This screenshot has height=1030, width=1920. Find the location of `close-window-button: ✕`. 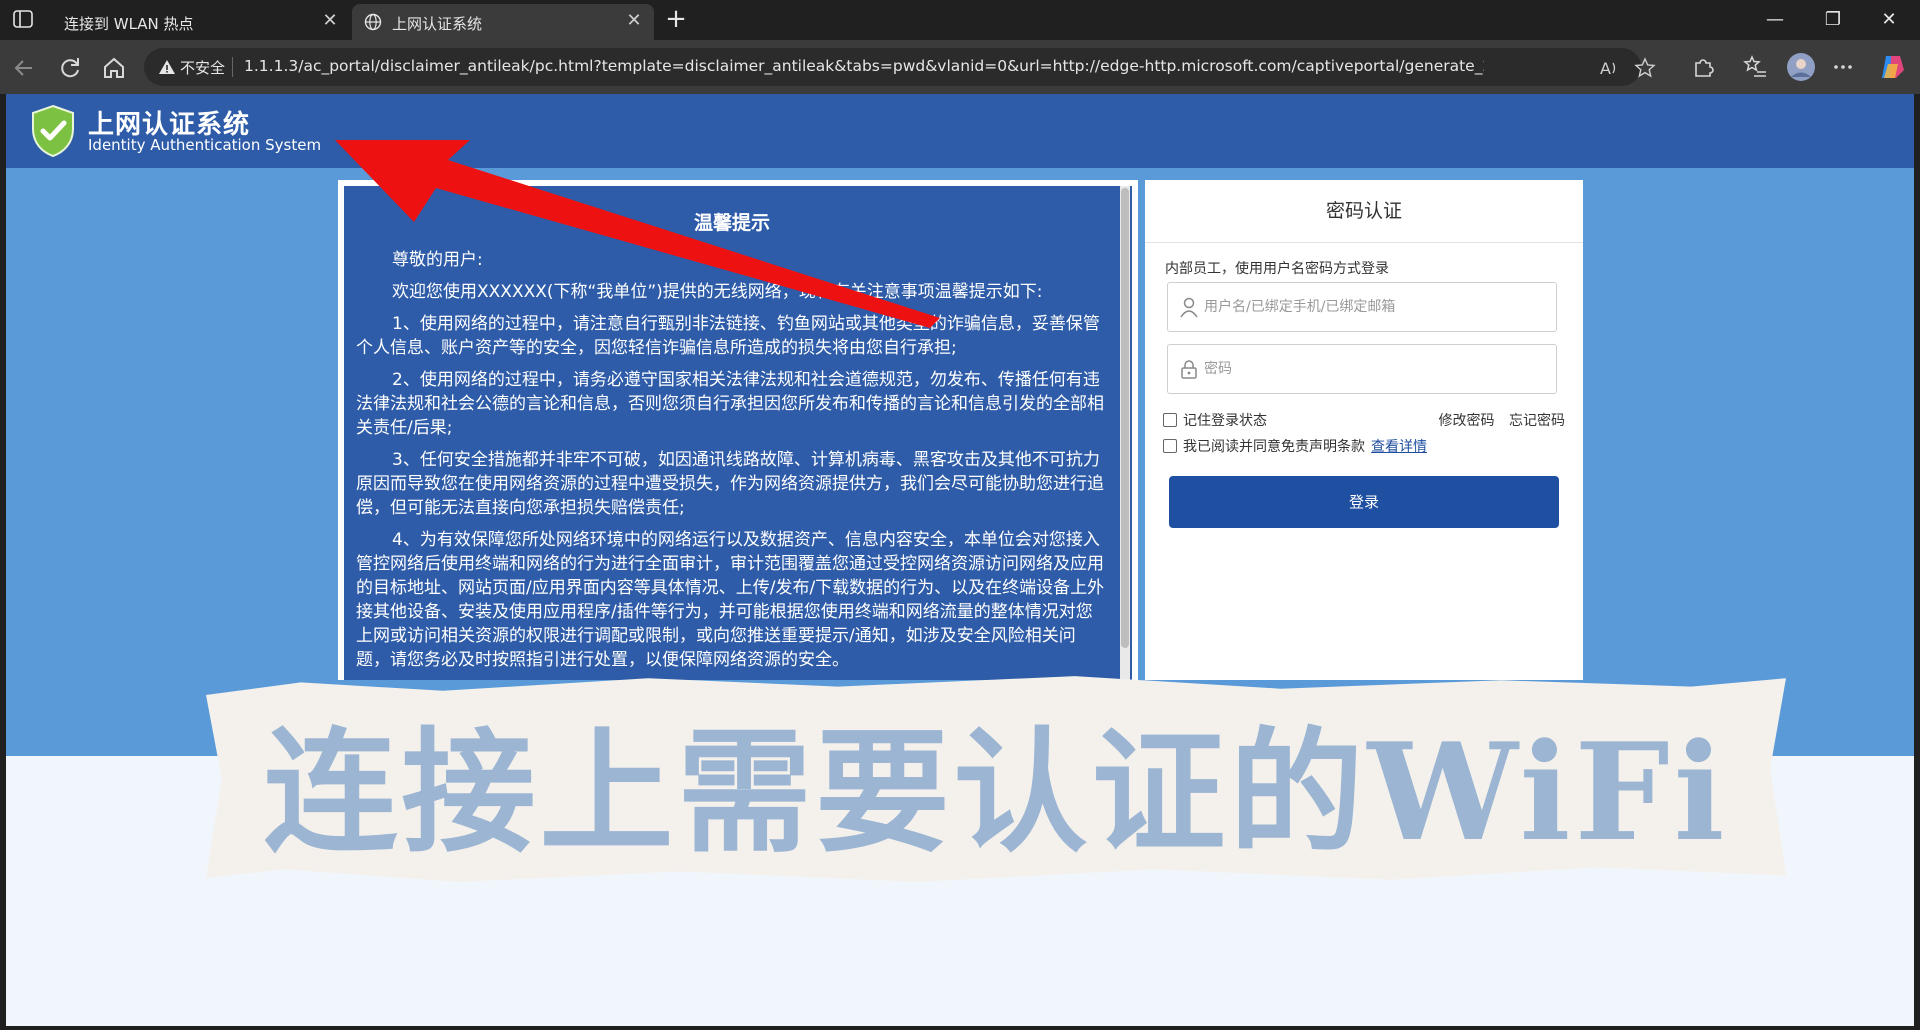

close-window-button: ✕ is located at coordinates (1889, 20).